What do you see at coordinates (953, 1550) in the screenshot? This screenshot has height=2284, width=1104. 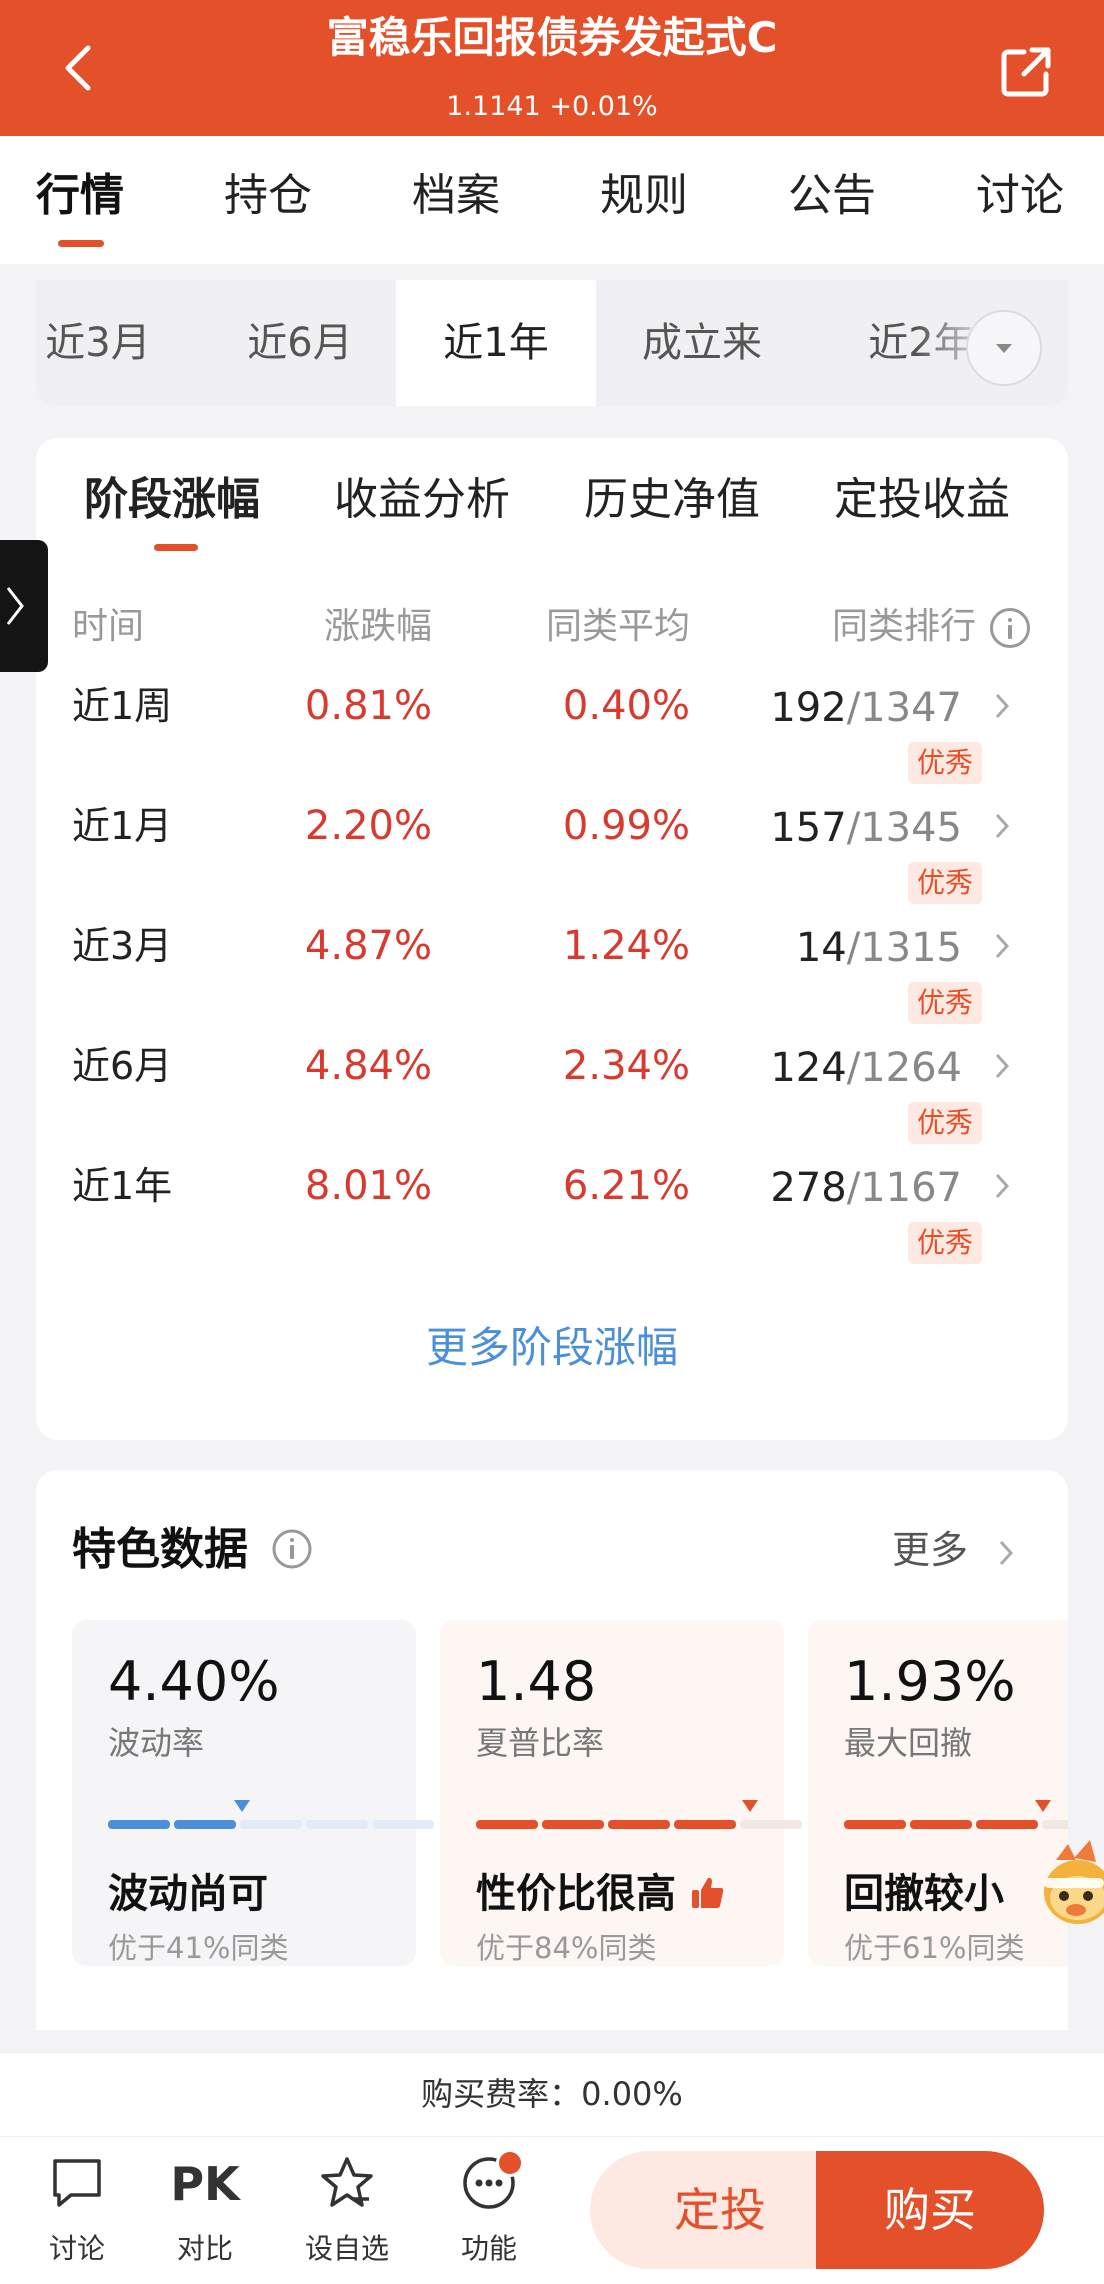 I see `feature-more-link: 更多` at bounding box center [953, 1550].